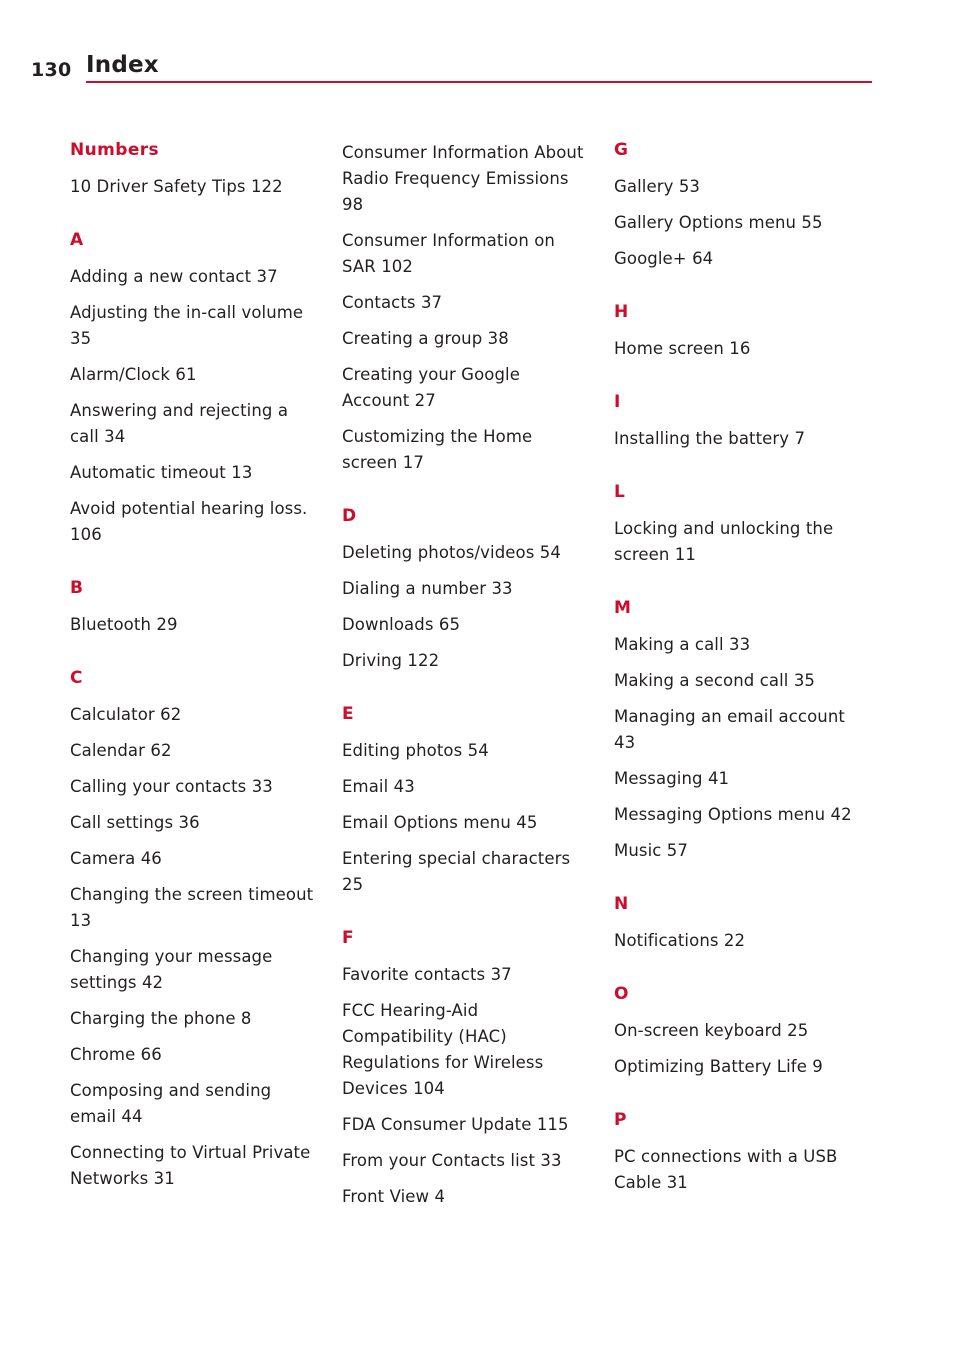 The height and width of the screenshot is (1372, 954). I want to click on index-entry: Downloads 65, so click(467, 625).